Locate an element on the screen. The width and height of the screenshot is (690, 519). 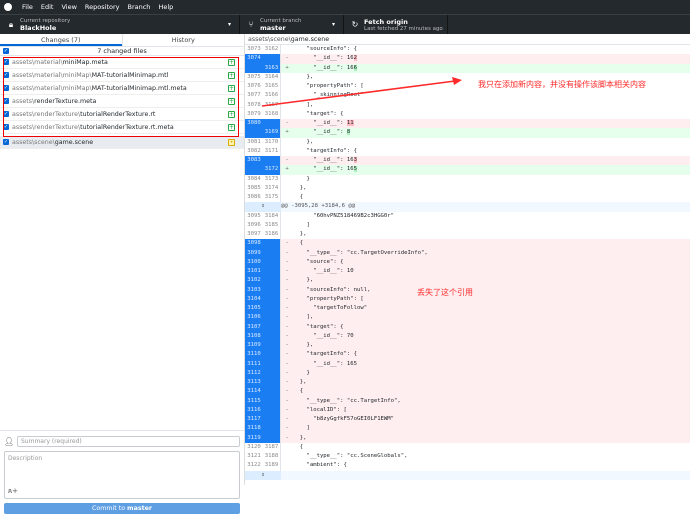
commit-button: Commit to master is located at coordinates (122, 508).